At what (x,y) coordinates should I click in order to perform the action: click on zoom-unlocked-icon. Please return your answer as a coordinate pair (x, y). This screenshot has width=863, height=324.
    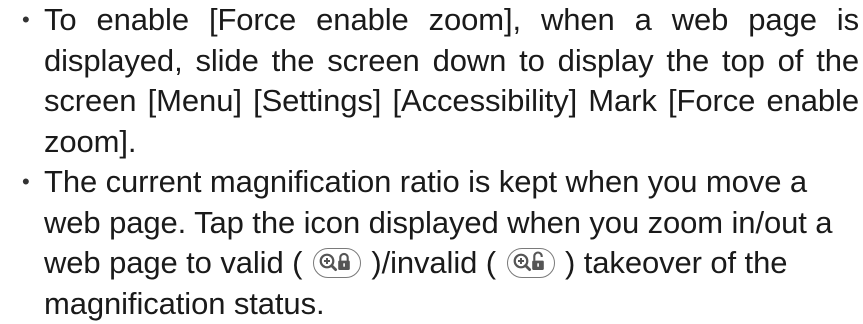
    Looking at the image, I should click on (530, 263).